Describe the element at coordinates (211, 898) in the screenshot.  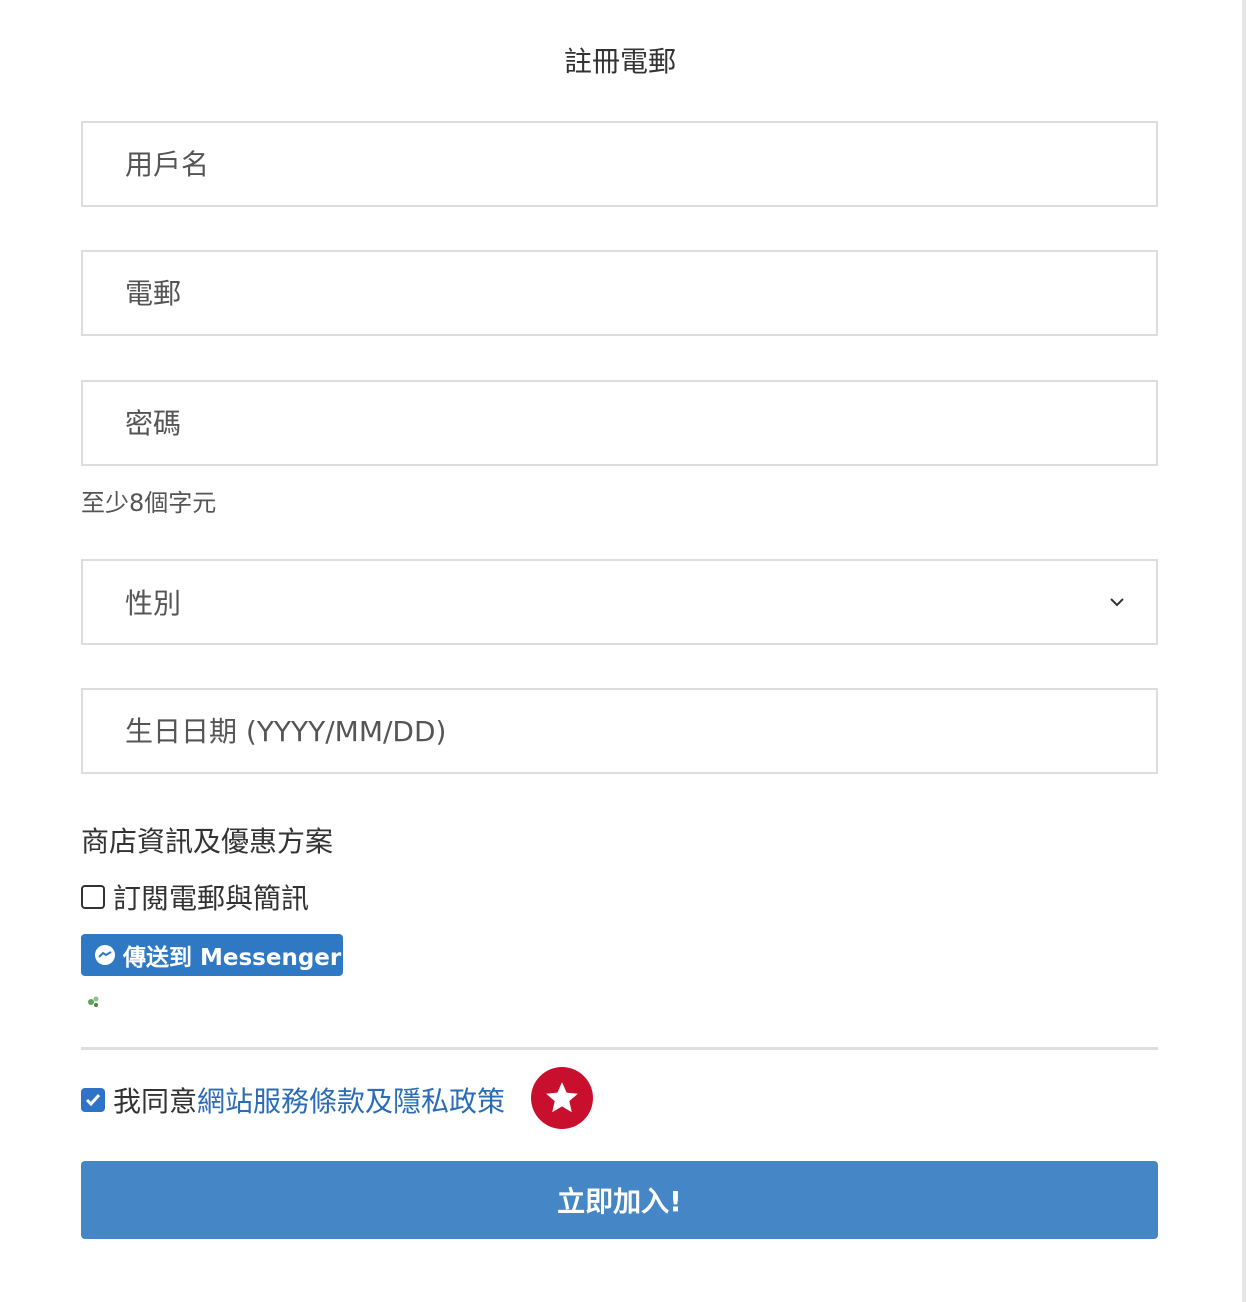
I see `subscribe-label: 訂閱電郵與簡訊` at that location.